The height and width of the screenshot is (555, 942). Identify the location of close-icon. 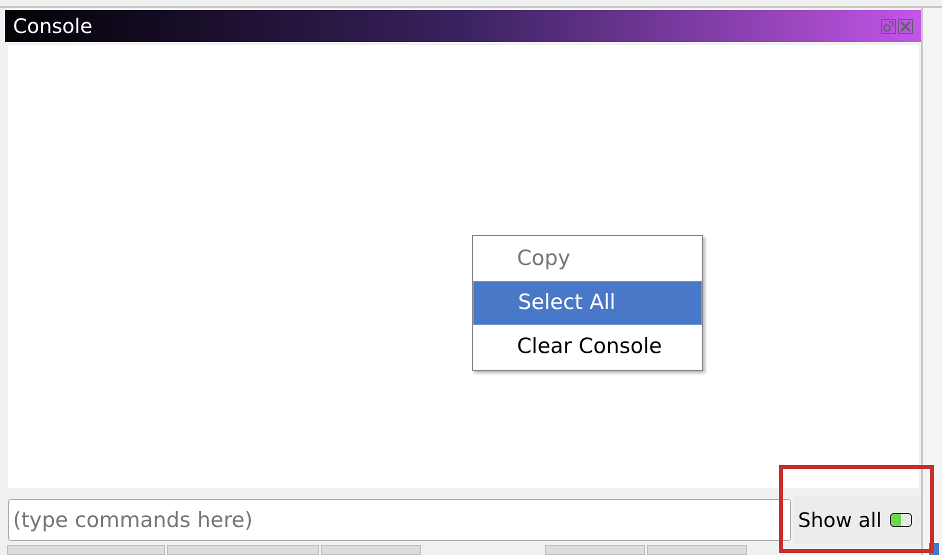
(905, 26).